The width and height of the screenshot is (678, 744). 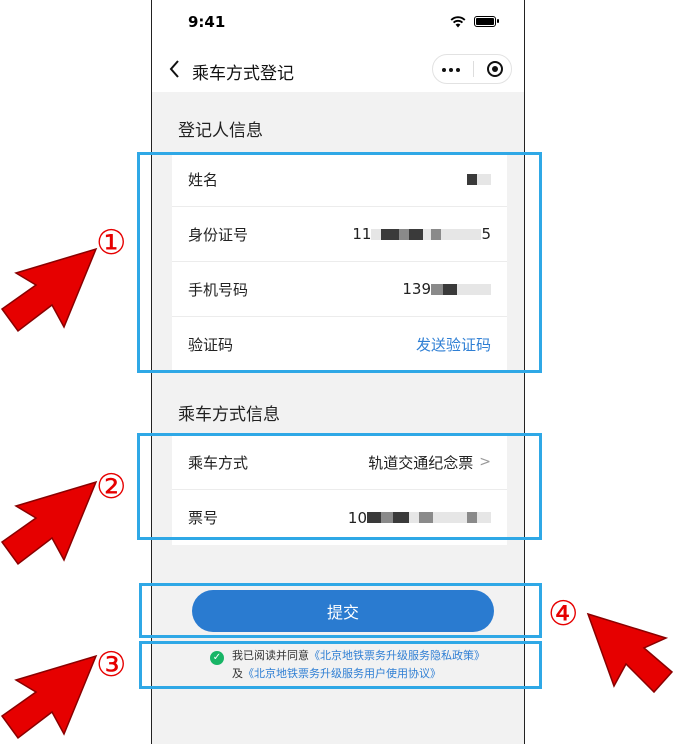 I want to click on more-options-icon, so click(x=451, y=70).